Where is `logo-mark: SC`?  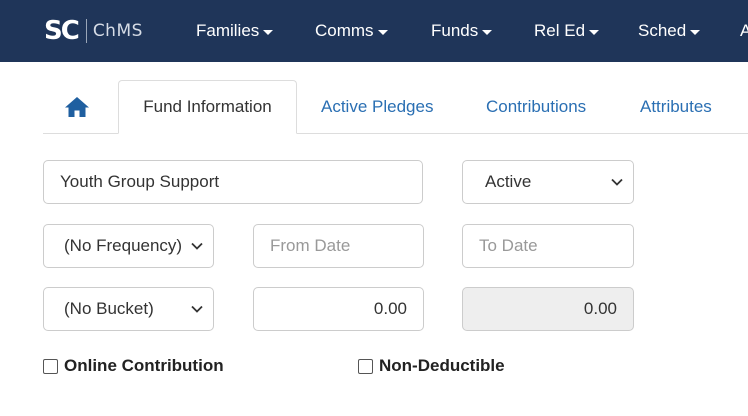 logo-mark: SC is located at coordinates (62, 31).